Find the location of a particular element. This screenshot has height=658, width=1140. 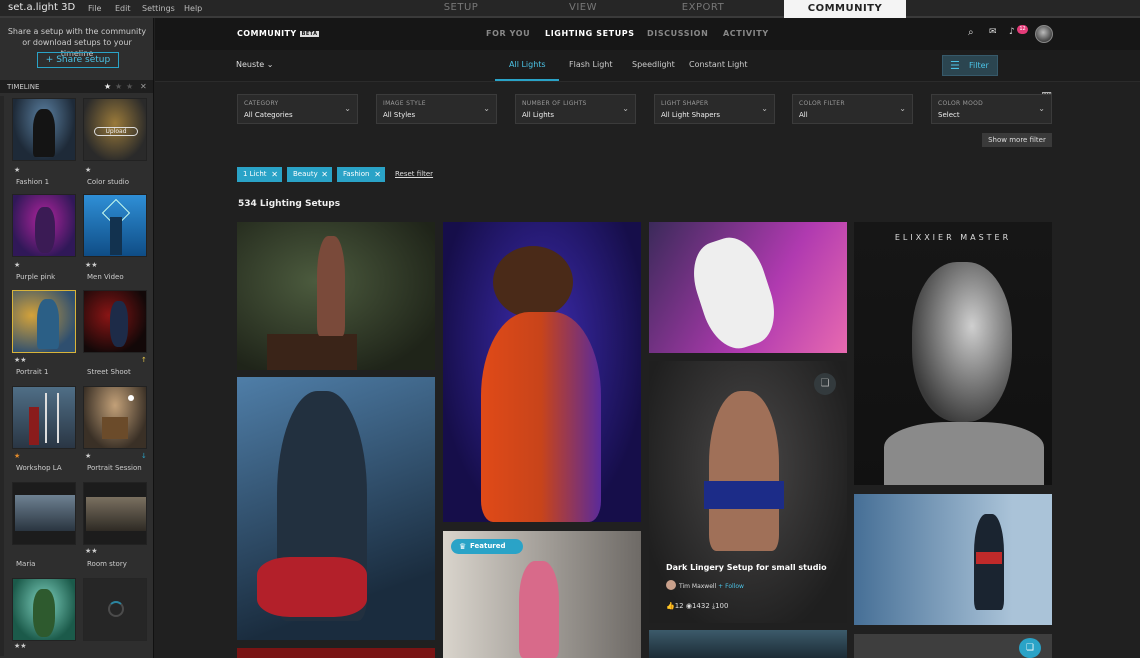

notification-badge: 12 is located at coordinates (1022, 29).